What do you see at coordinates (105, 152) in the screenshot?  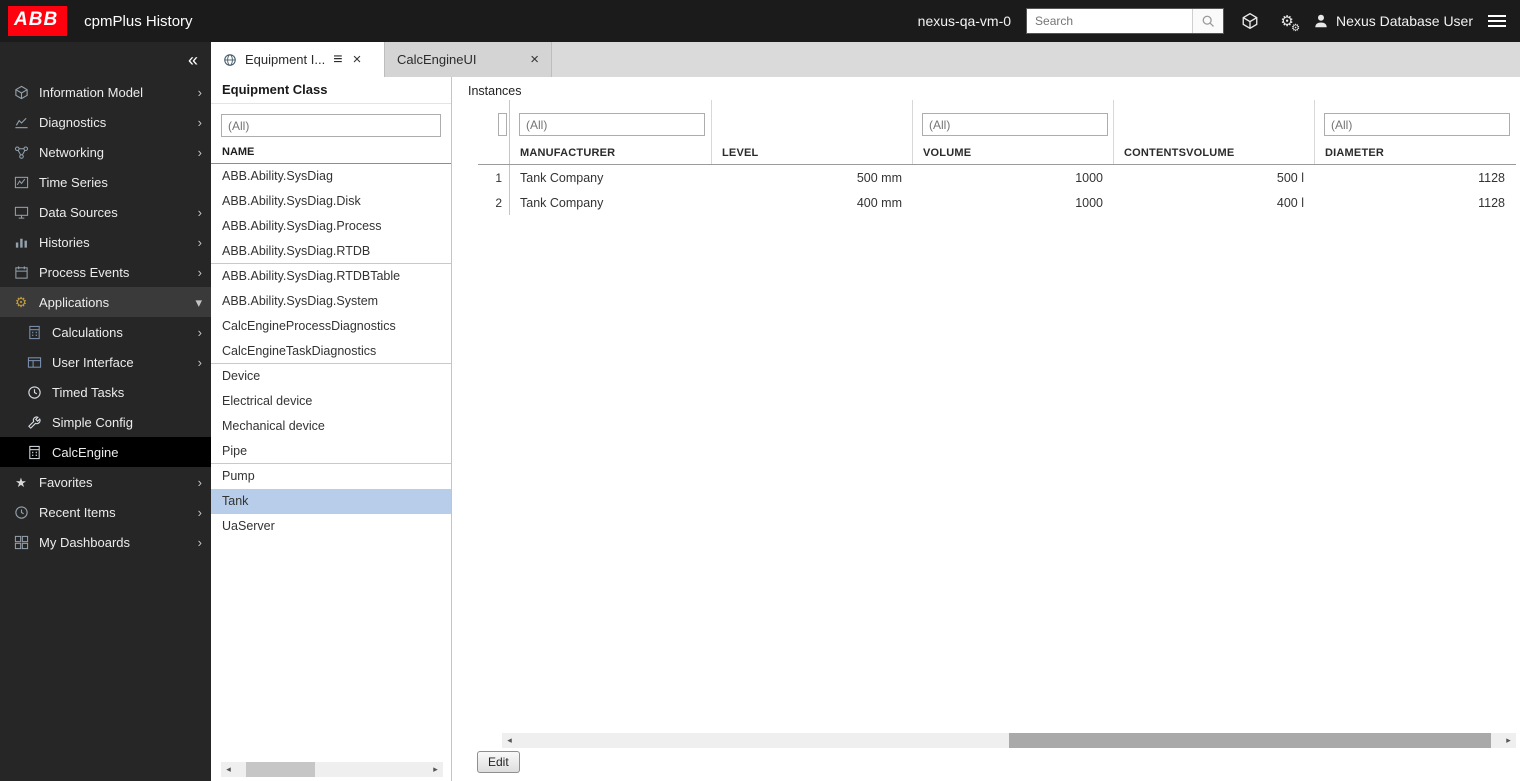 I see `sidebar-item-networking: Networking ›` at bounding box center [105, 152].